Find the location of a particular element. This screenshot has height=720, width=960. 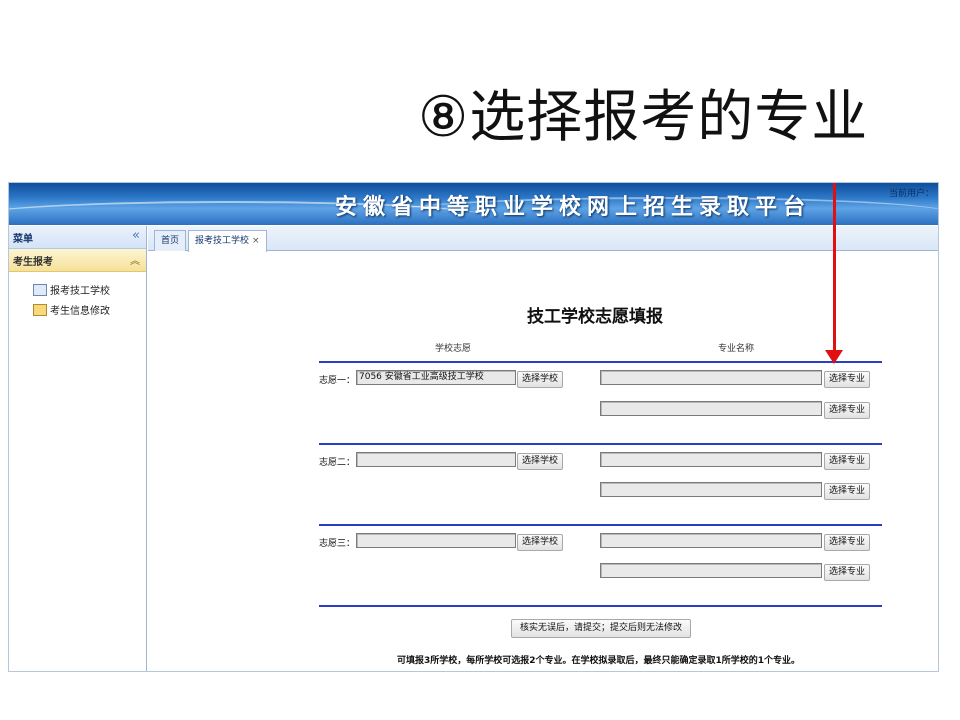

tab-label: 首页 is located at coordinates (170, 241).